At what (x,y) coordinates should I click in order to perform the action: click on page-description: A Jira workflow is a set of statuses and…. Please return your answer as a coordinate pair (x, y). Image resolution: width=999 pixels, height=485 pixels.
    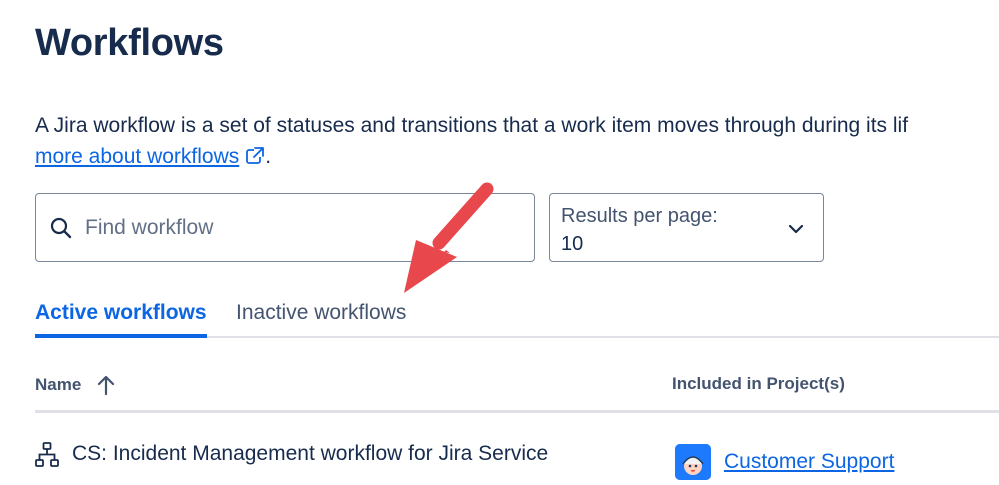
    Looking at the image, I should click on (517, 141).